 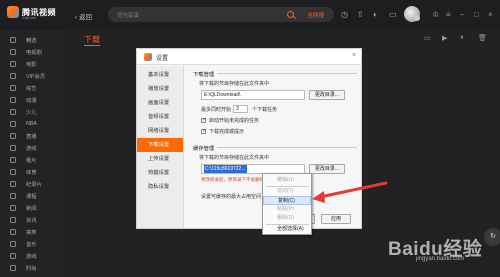 I want to click on refresh-corner-button: ↻, so click(x=492, y=237).